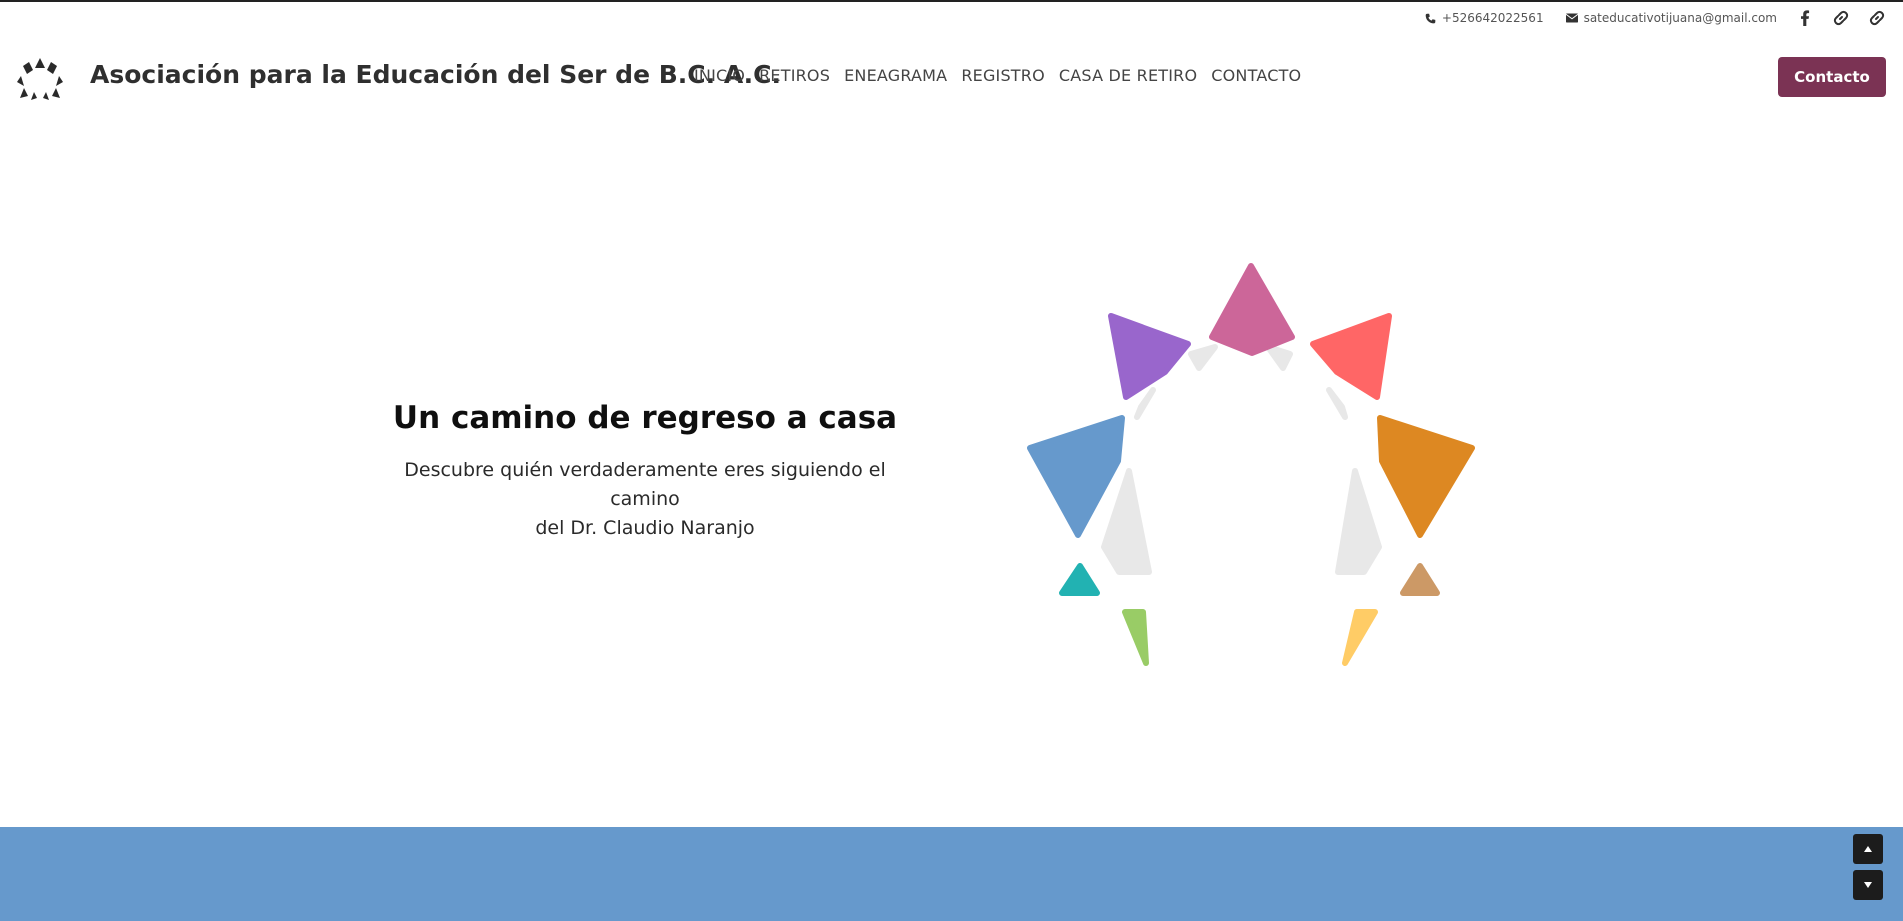 The image size is (1903, 921). What do you see at coordinates (1492, 18) in the screenshot?
I see `phone-number: +526642022561` at bounding box center [1492, 18].